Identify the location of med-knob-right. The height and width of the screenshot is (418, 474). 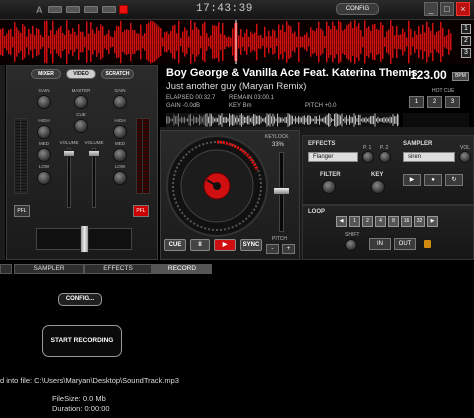
(120, 155).